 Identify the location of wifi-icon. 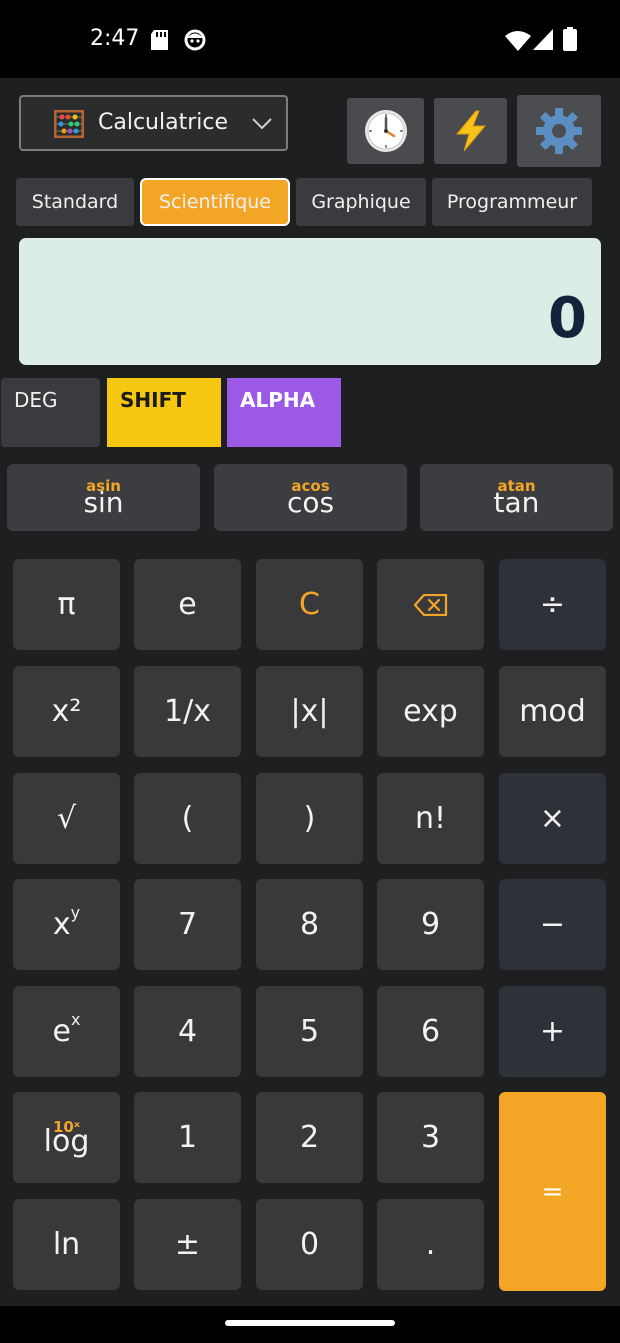
(518, 41).